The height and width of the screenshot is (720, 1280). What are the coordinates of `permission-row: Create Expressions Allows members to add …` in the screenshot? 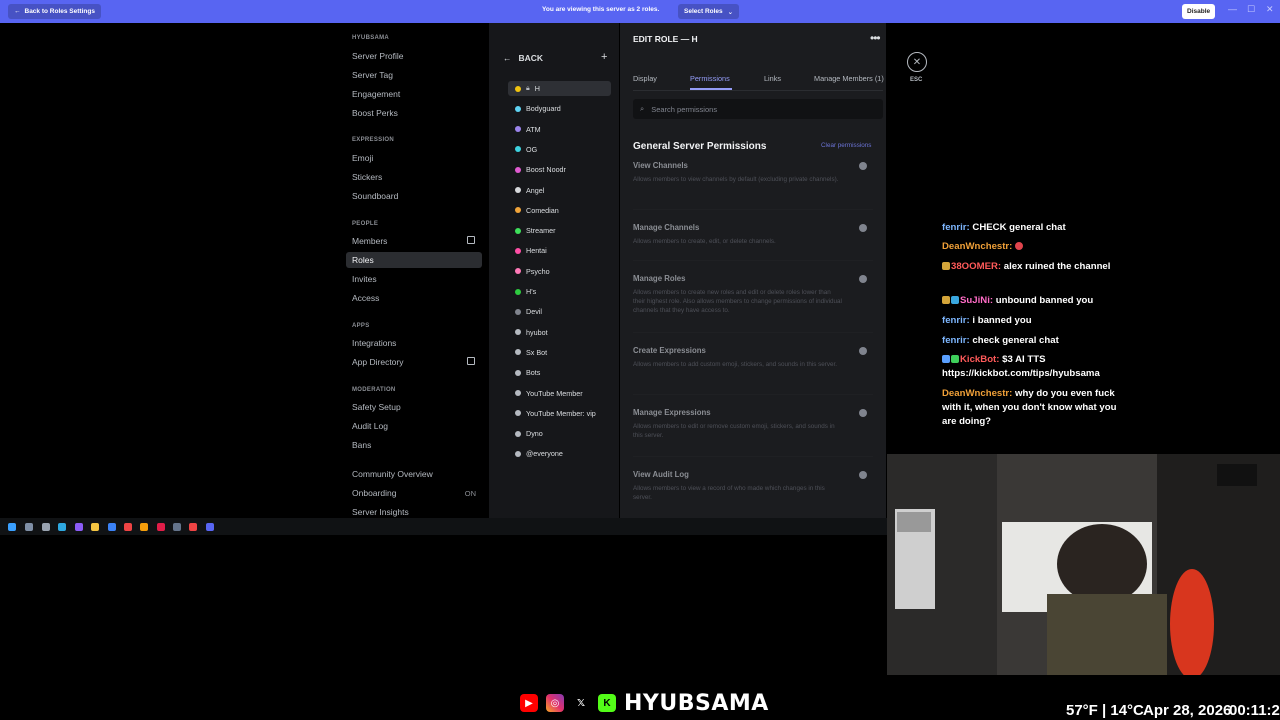 It's located at (758, 357).